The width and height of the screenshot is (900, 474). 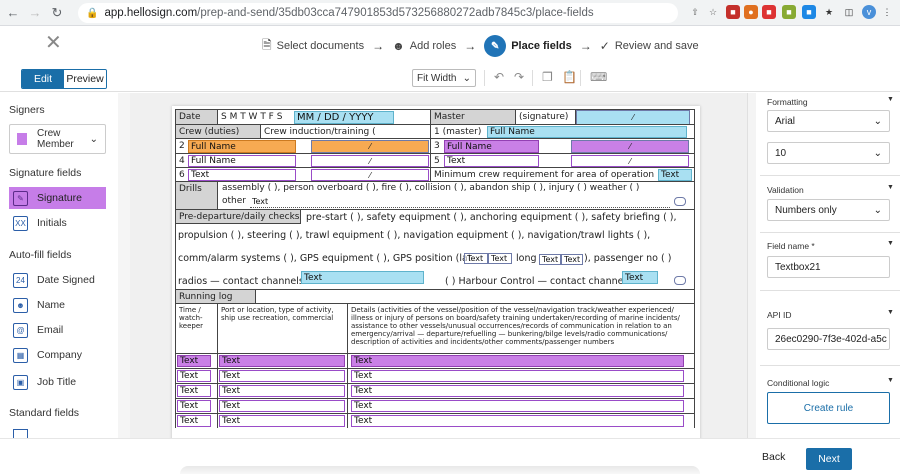 What do you see at coordinates (424, 46) in the screenshot?
I see `step-add-roles: ☻ Add roles` at bounding box center [424, 46].